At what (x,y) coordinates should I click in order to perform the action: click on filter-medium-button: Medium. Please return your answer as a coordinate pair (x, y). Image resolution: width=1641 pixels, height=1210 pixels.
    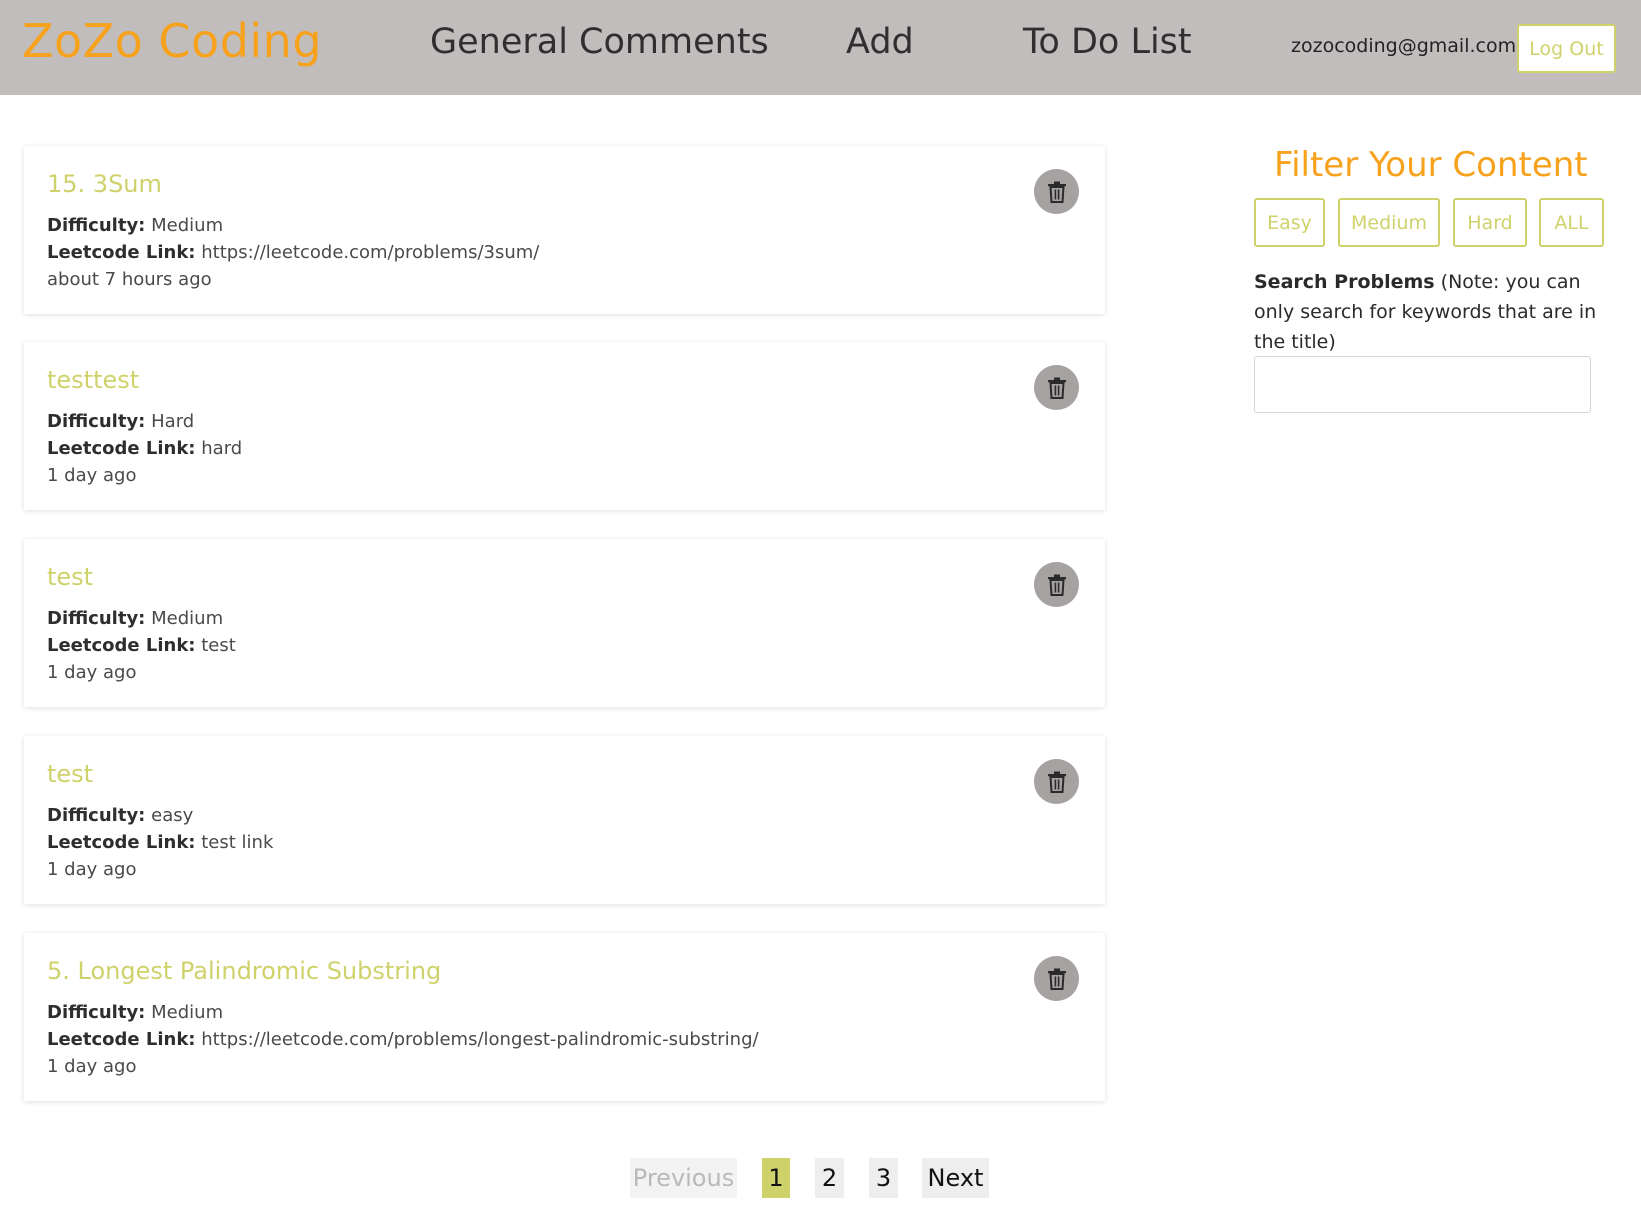
    Looking at the image, I should click on (1389, 222).